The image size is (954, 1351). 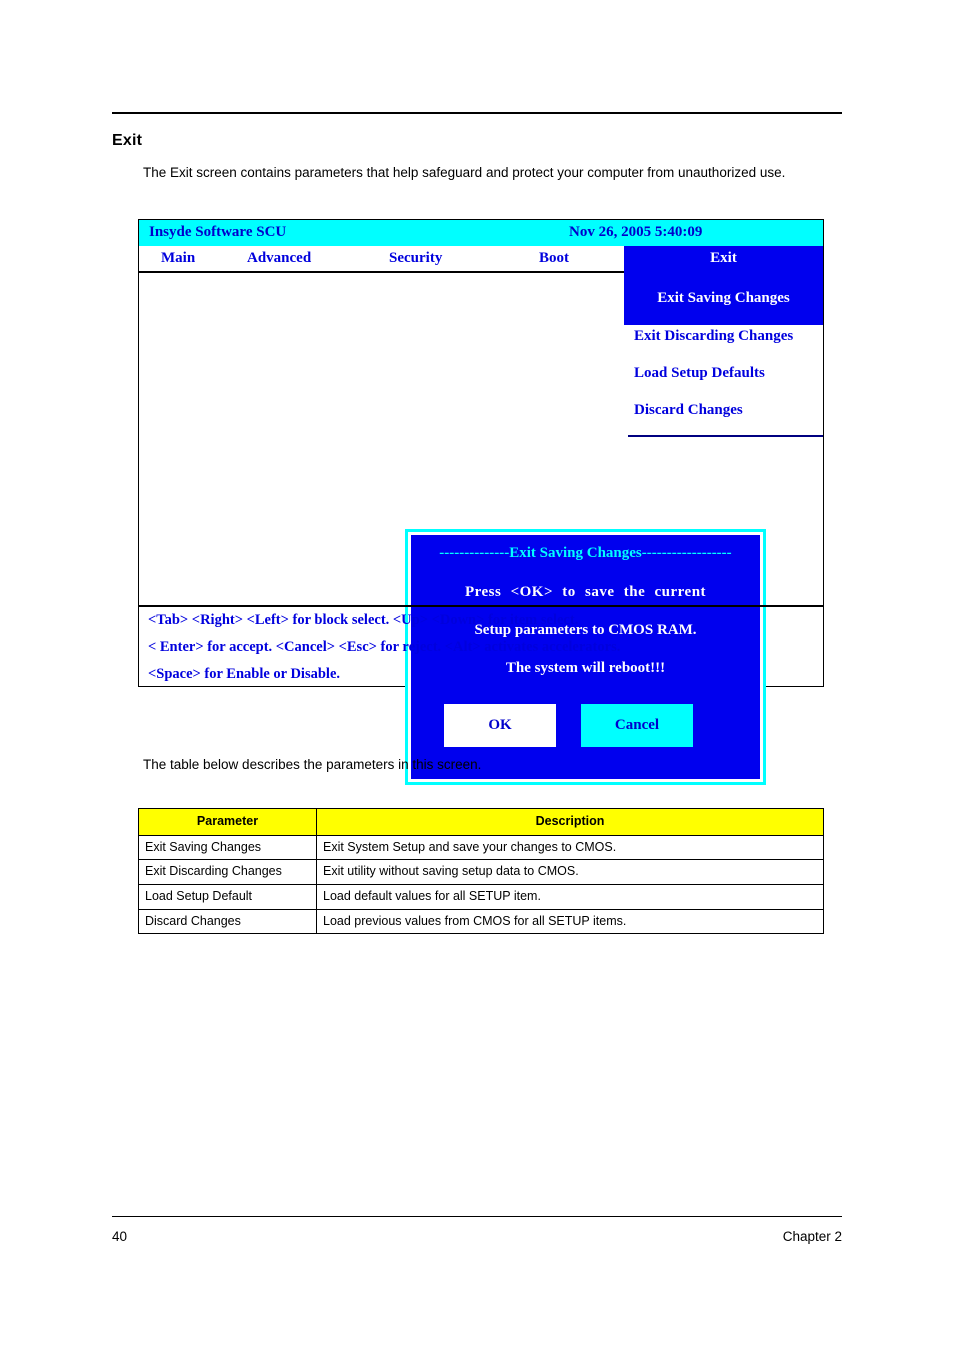 What do you see at coordinates (178, 258) in the screenshot?
I see `tab-main: Main` at bounding box center [178, 258].